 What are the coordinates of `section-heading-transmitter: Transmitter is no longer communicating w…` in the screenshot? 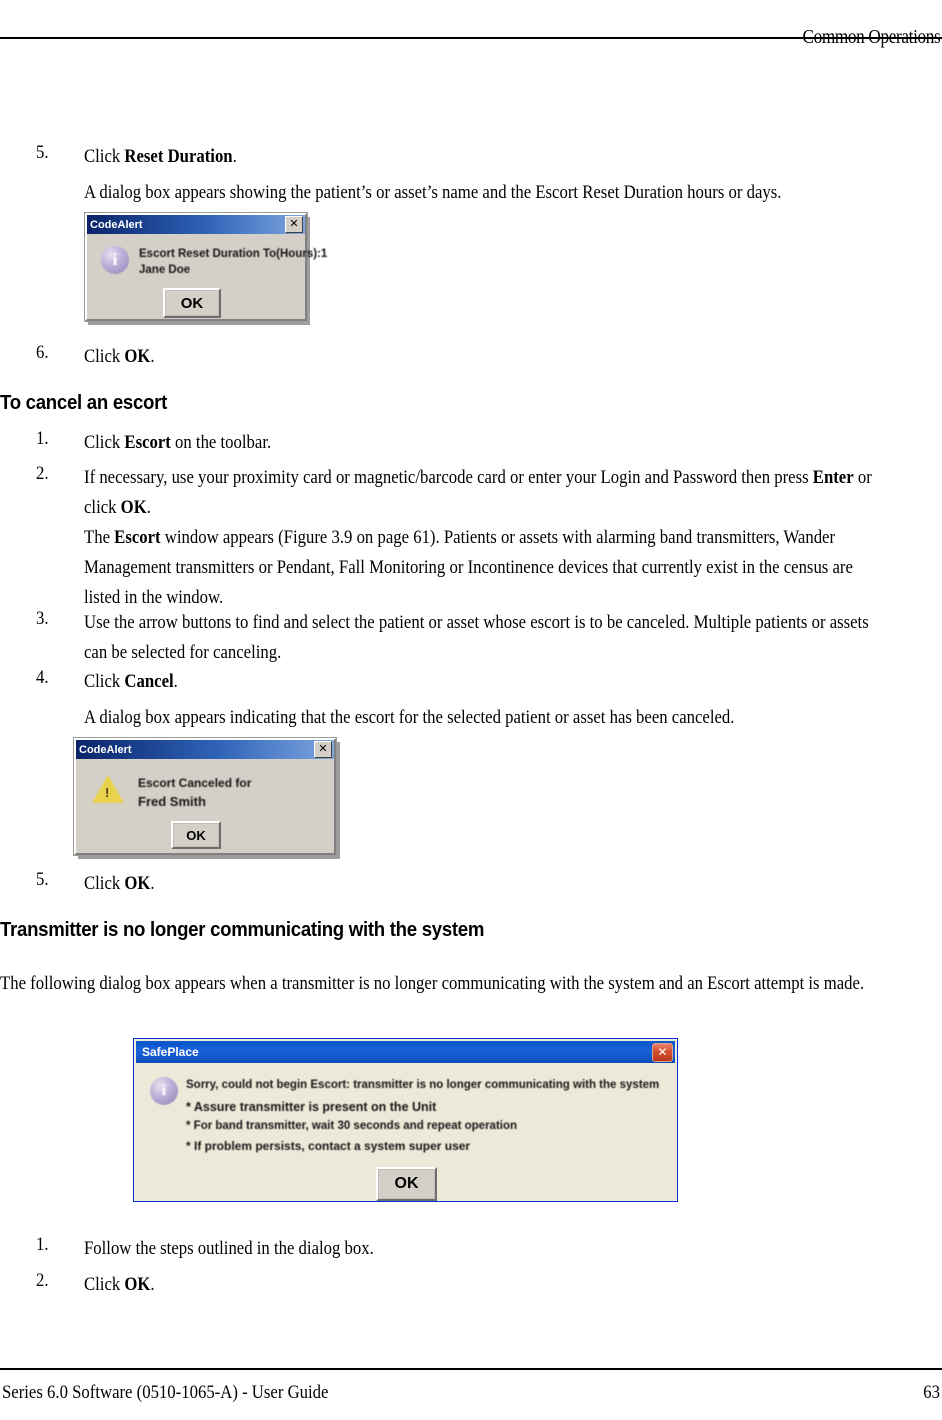 It's located at (242, 930).